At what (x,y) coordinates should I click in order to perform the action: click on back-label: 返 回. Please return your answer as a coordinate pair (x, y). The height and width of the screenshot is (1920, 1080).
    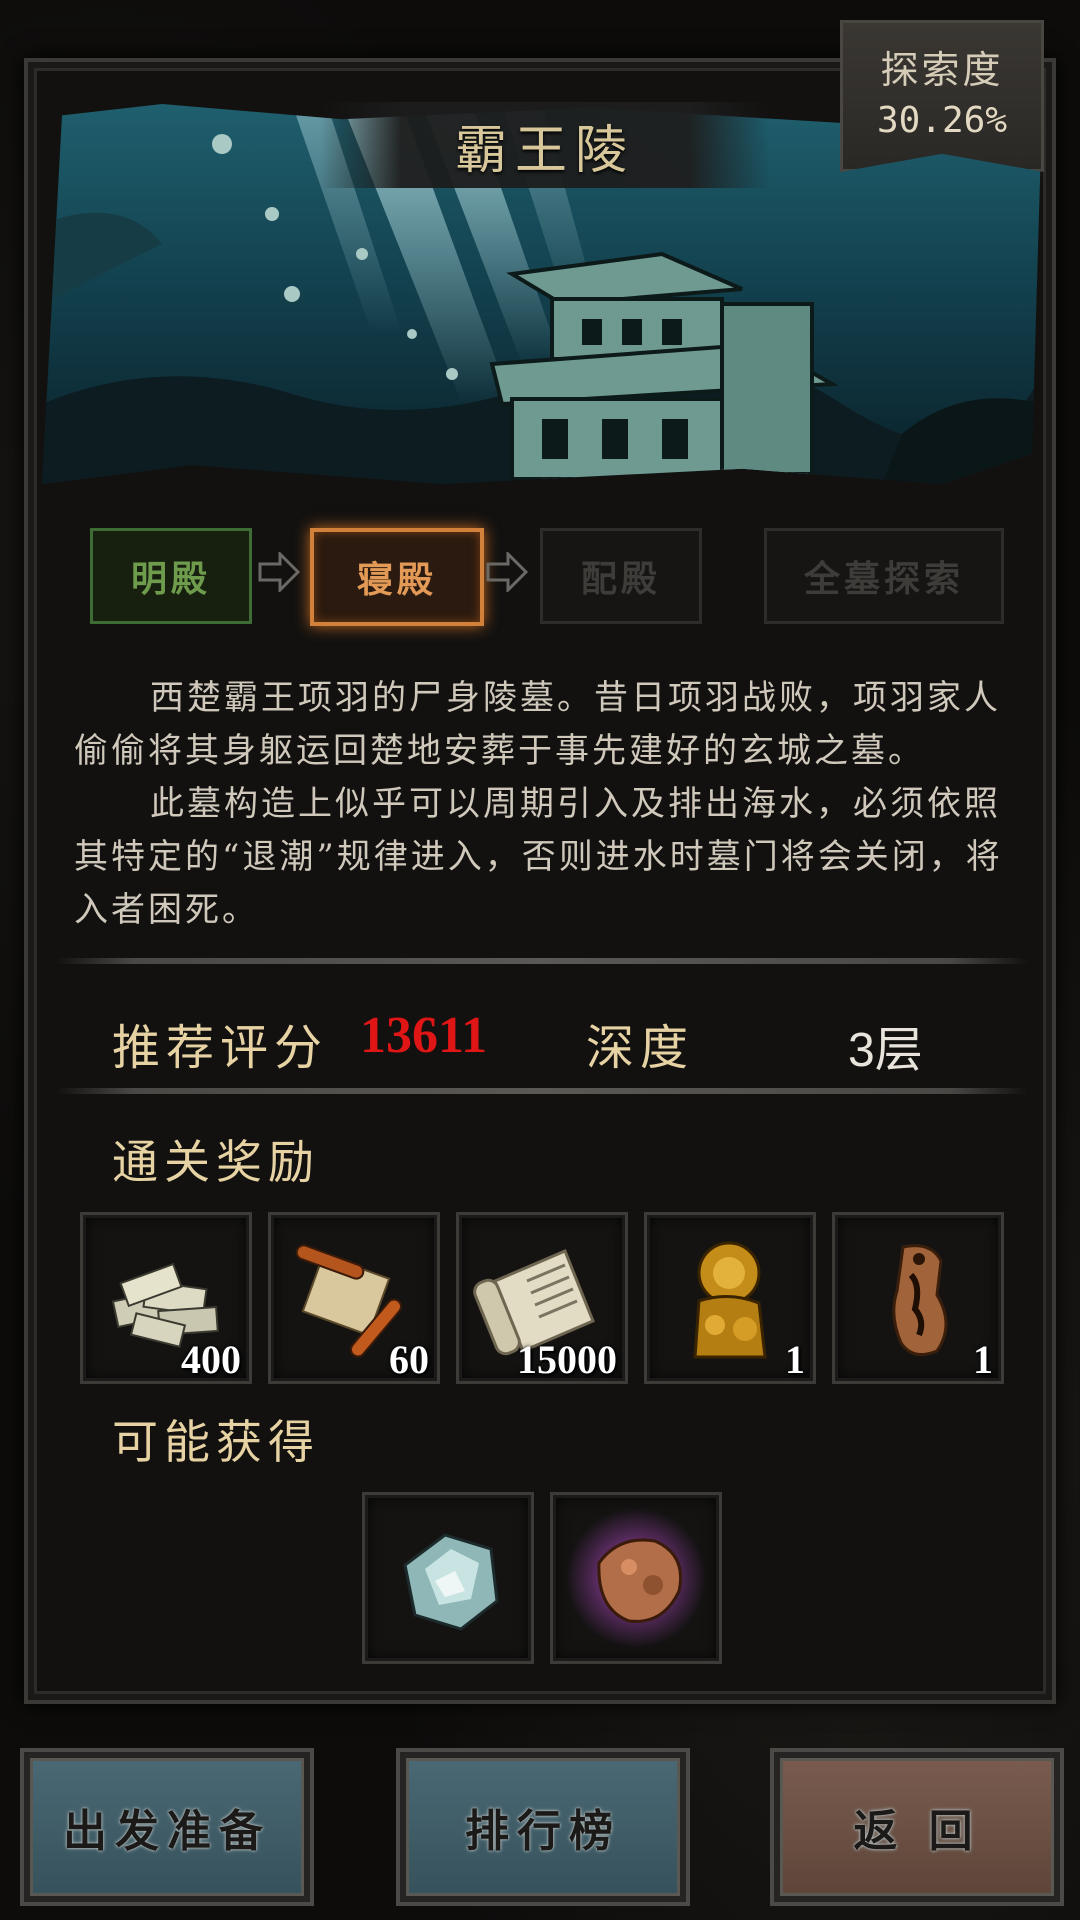
    Looking at the image, I should click on (917, 1831).